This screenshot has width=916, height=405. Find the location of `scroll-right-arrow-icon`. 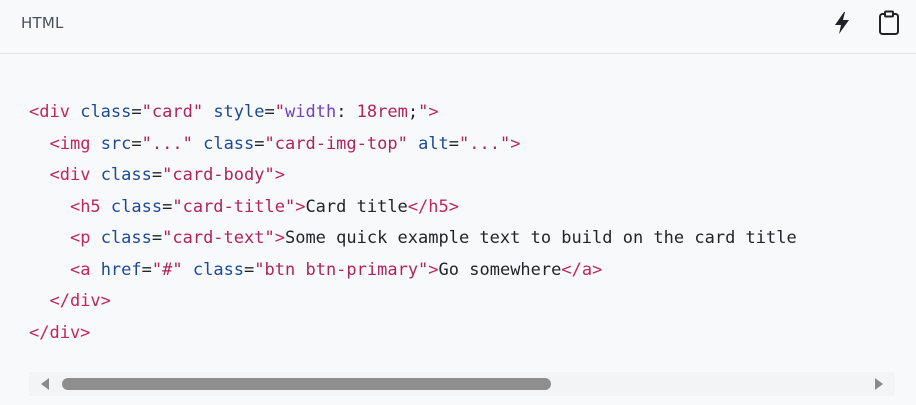

scroll-right-arrow-icon is located at coordinates (879, 384).